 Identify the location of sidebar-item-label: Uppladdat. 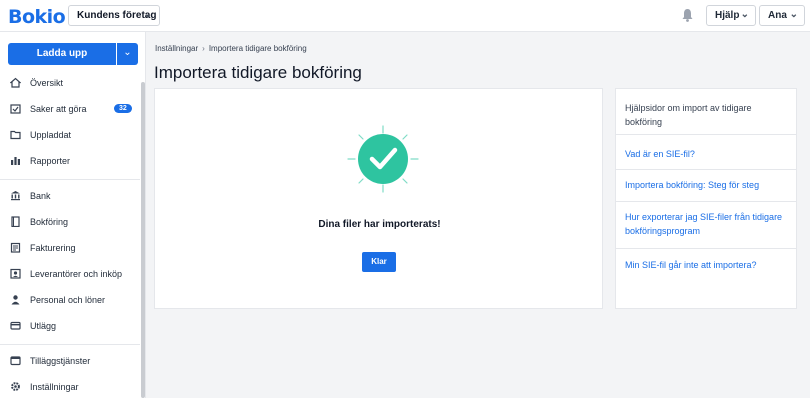
(51, 135).